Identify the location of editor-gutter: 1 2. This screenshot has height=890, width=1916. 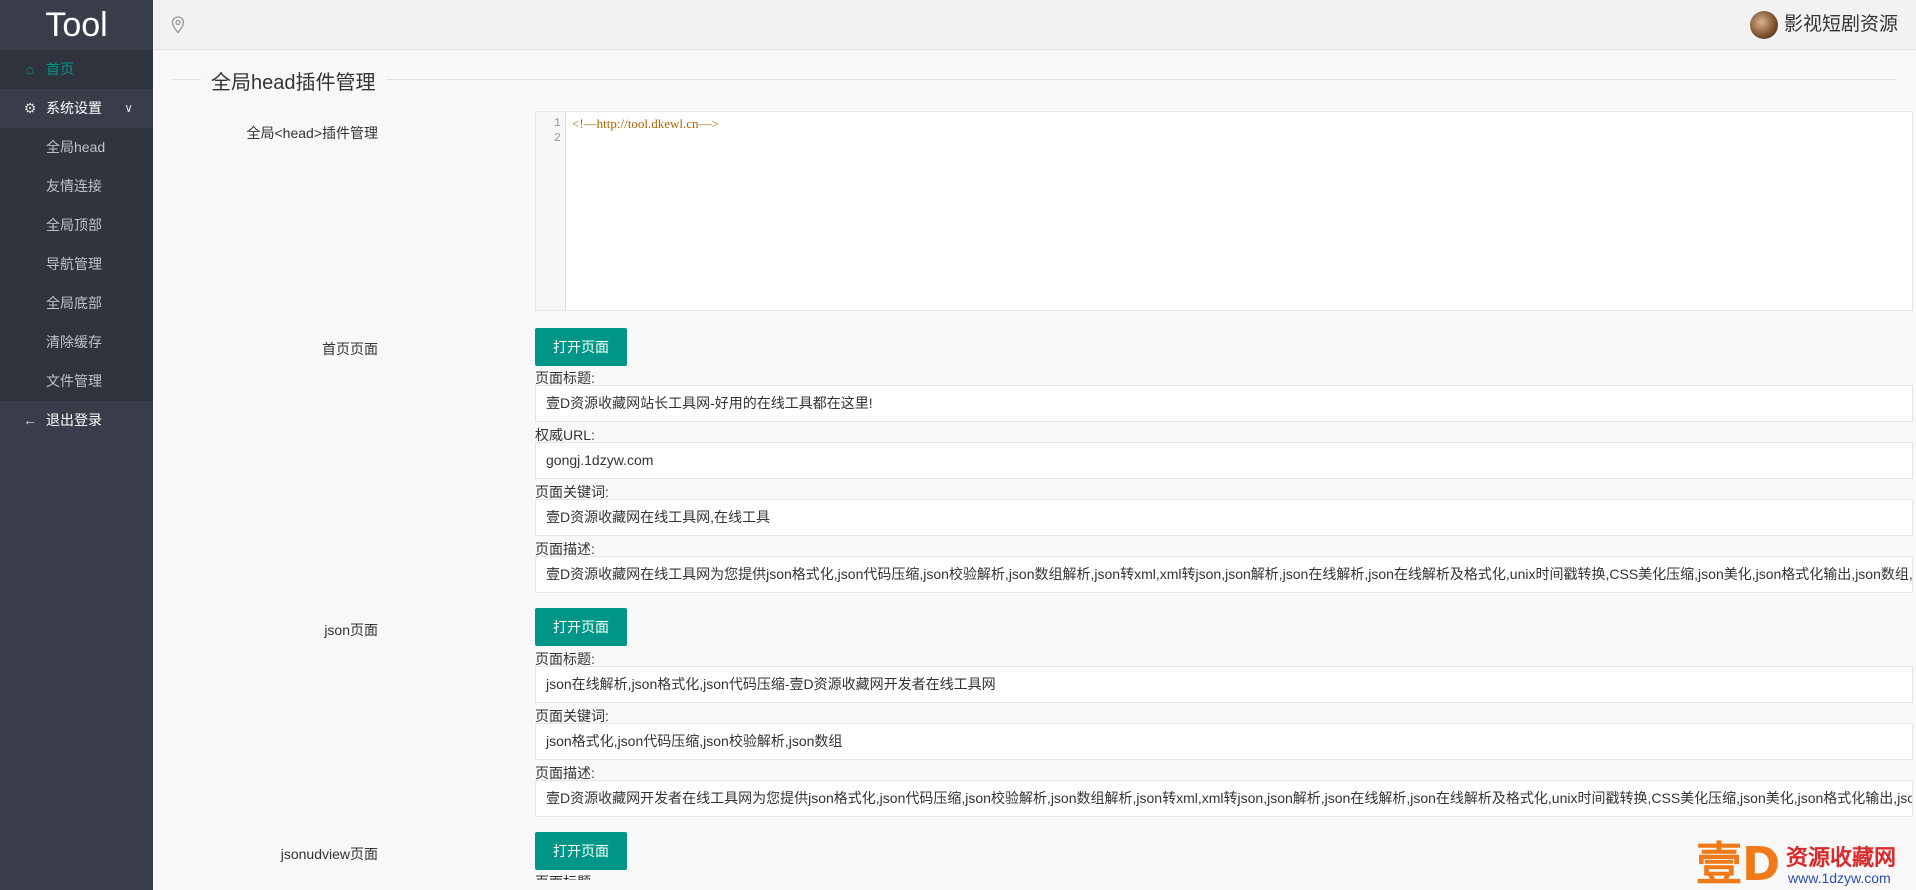
(551, 211).